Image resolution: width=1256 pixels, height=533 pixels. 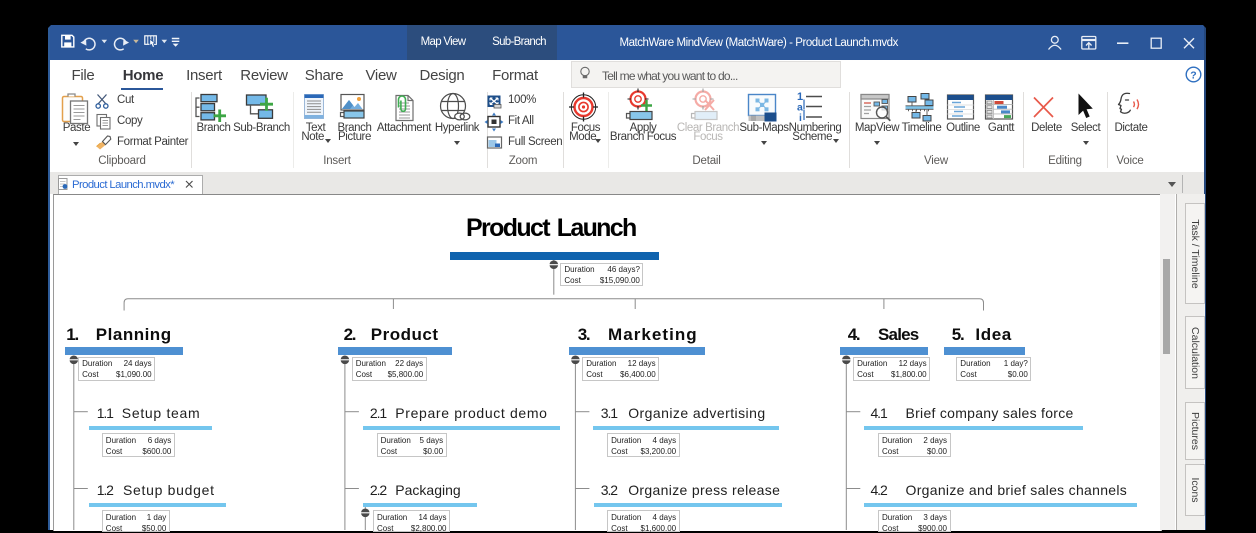 What do you see at coordinates (800, 118) in the screenshot?
I see `svg-text: i` at bounding box center [800, 118].